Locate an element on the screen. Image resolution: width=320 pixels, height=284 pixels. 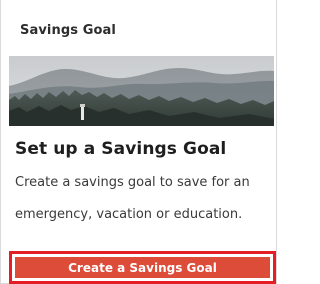
card-description-line: emergency, vacation or education. is located at coordinates (129, 214).